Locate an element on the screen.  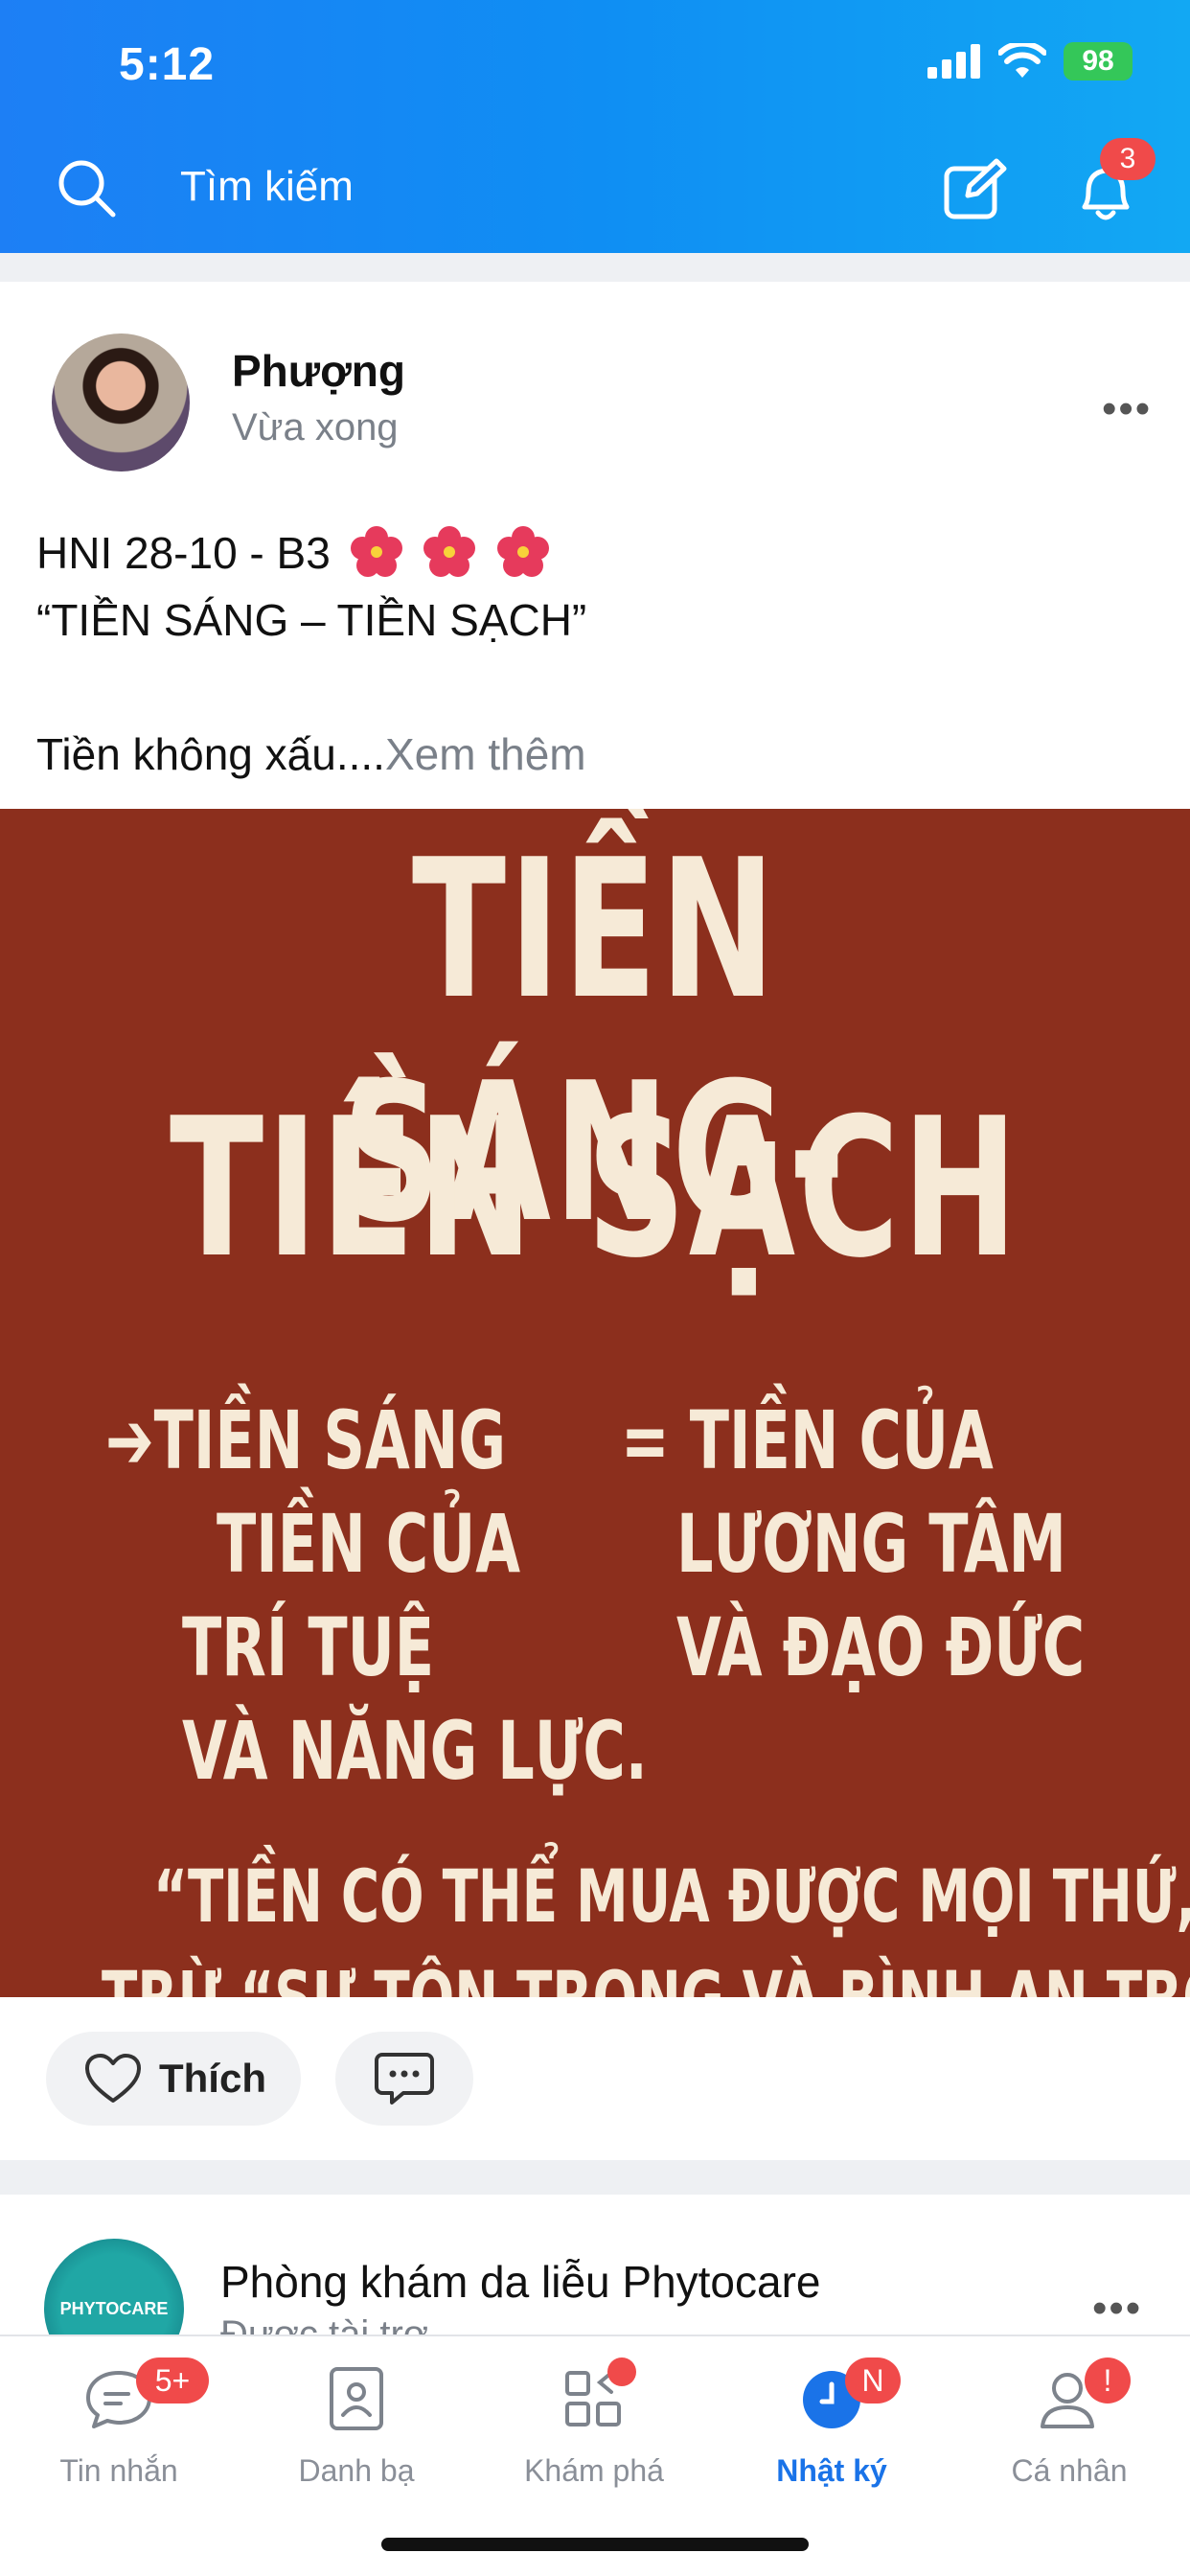
like-label: Thích is located at coordinates (213, 2078).